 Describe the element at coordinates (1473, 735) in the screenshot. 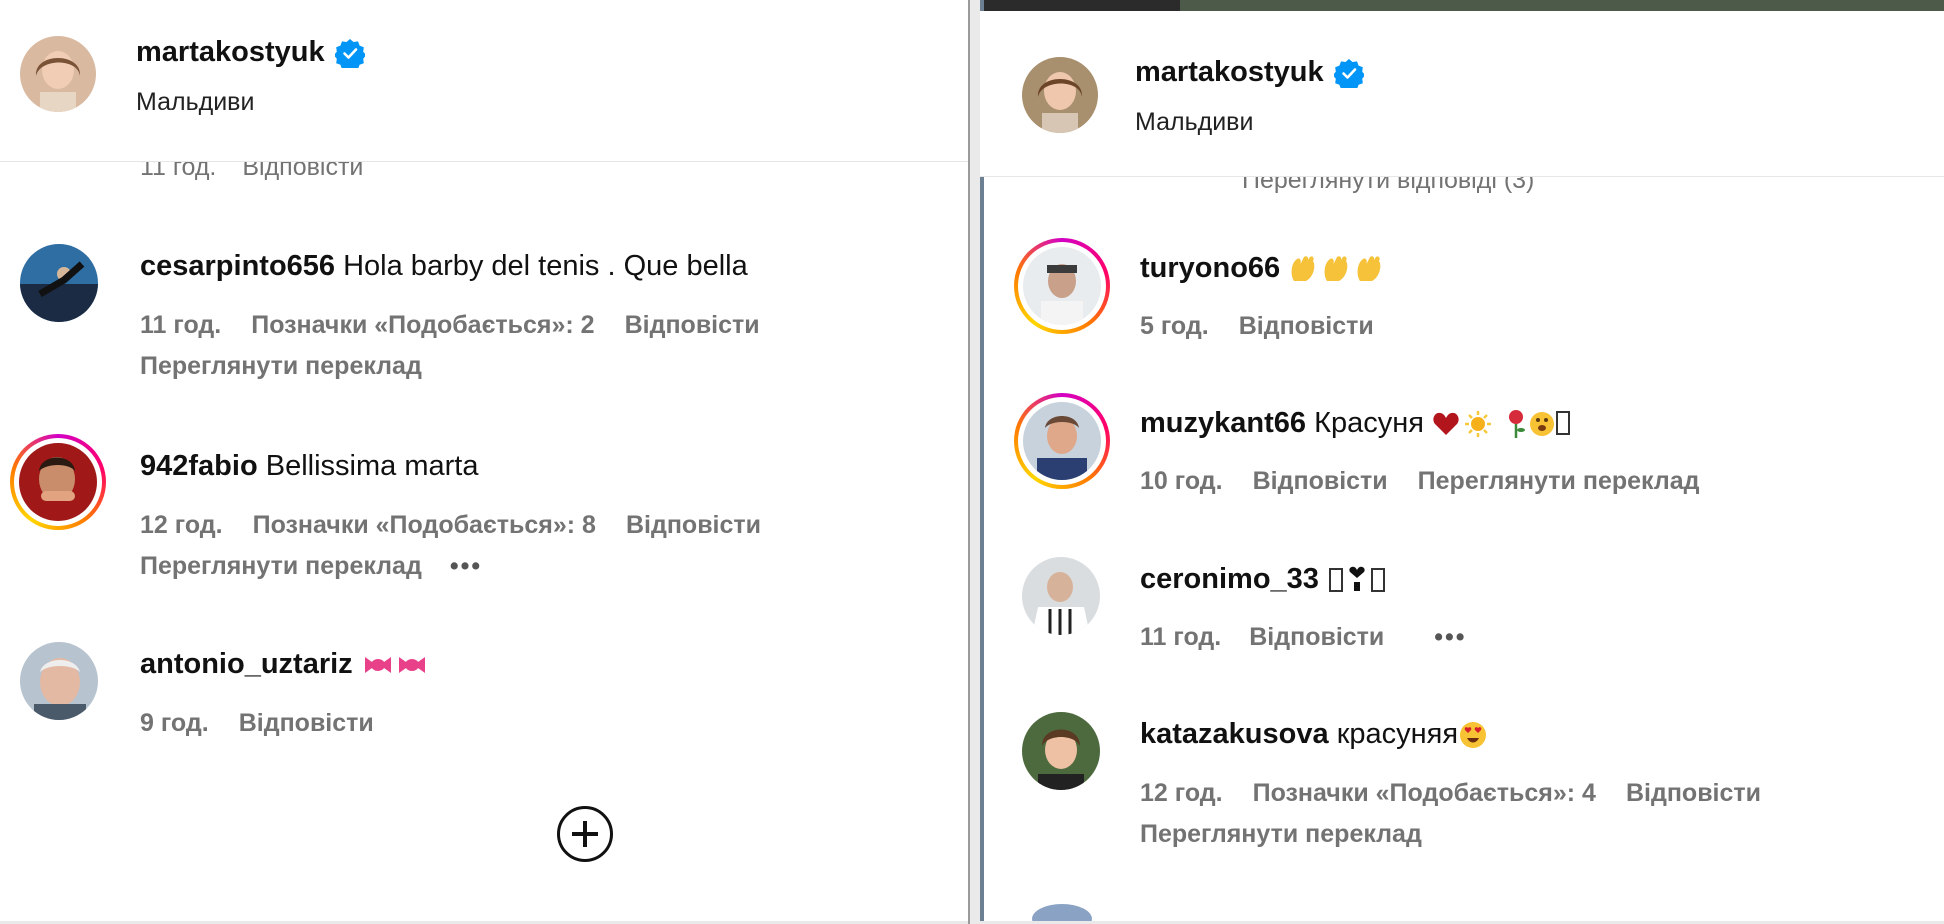

I see `heart-eyes-emoji-icon` at that location.